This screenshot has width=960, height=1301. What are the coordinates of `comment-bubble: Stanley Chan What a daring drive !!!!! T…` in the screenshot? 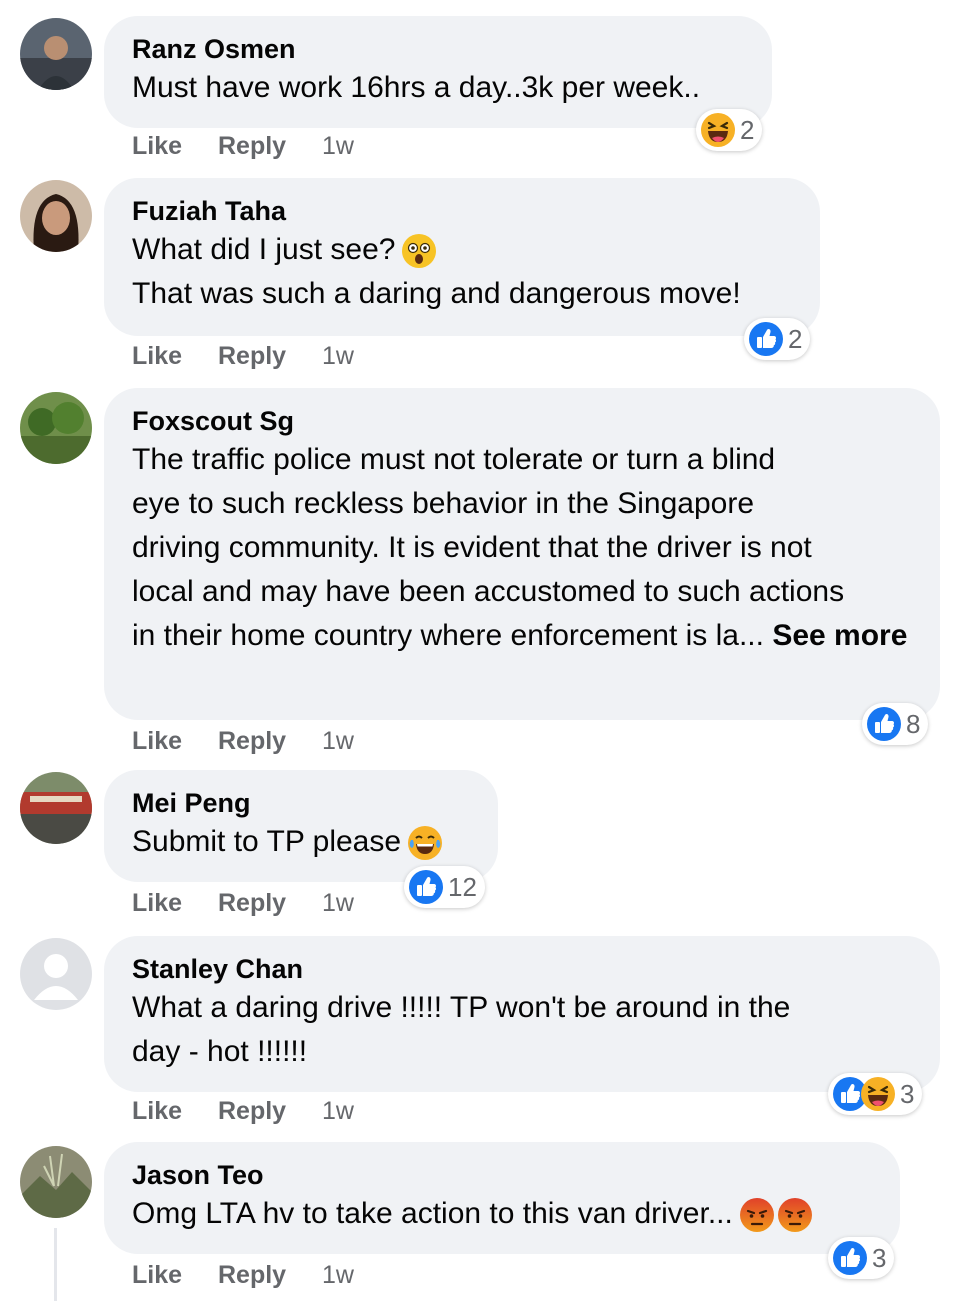 It's located at (522, 1014).